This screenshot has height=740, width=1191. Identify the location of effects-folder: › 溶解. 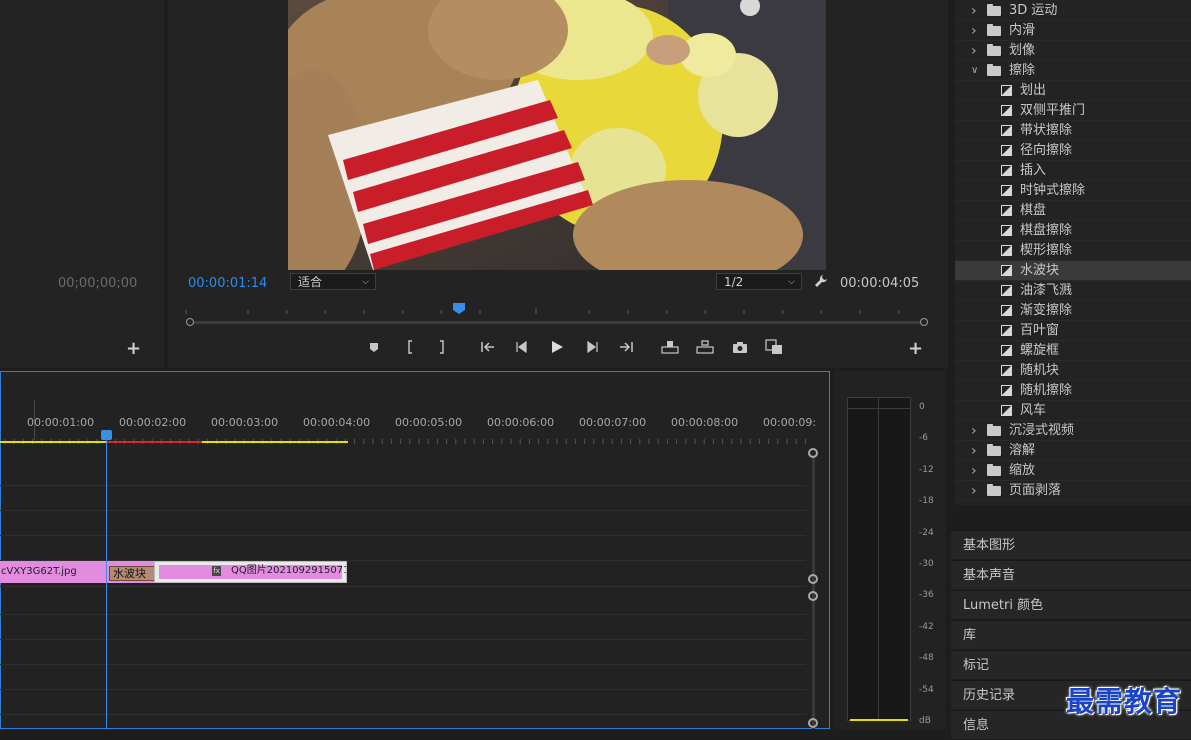
(1073, 451).